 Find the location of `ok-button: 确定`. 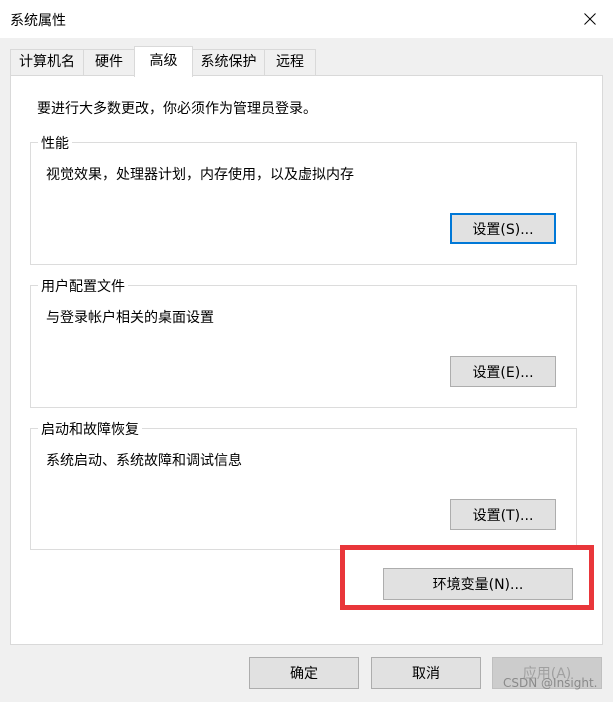

ok-button: 确定 is located at coordinates (304, 673).